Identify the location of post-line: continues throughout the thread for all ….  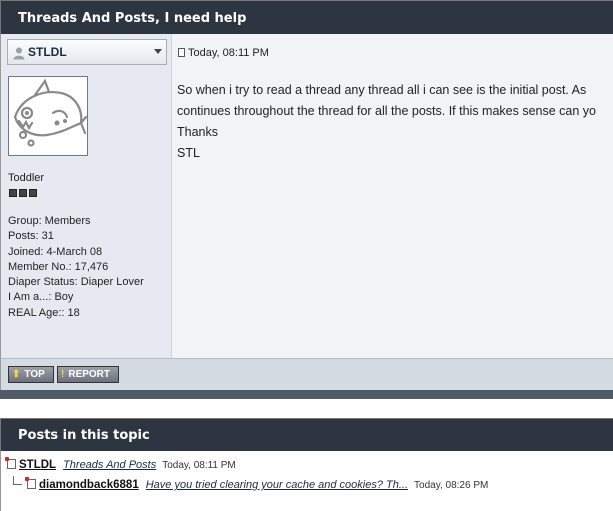
(386, 111).